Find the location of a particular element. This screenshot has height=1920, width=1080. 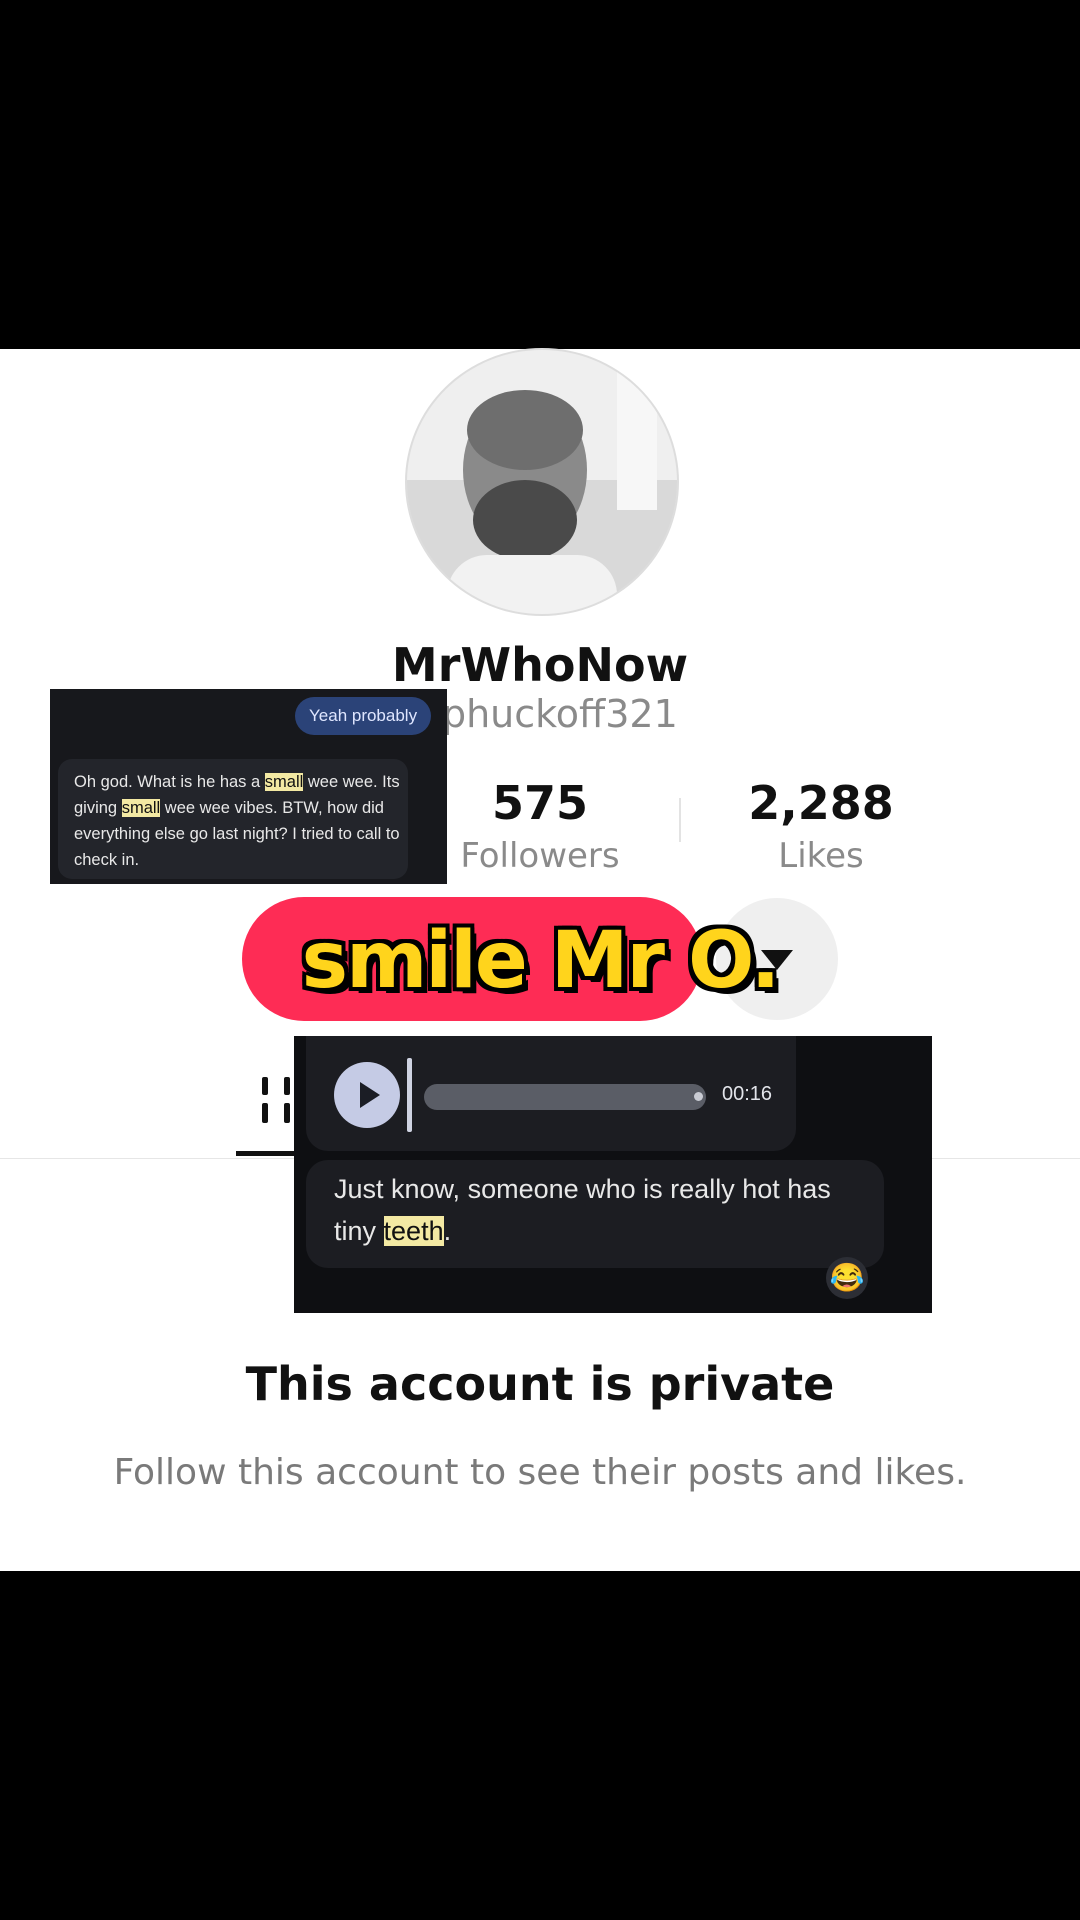

stat-divider is located at coordinates (680, 820).